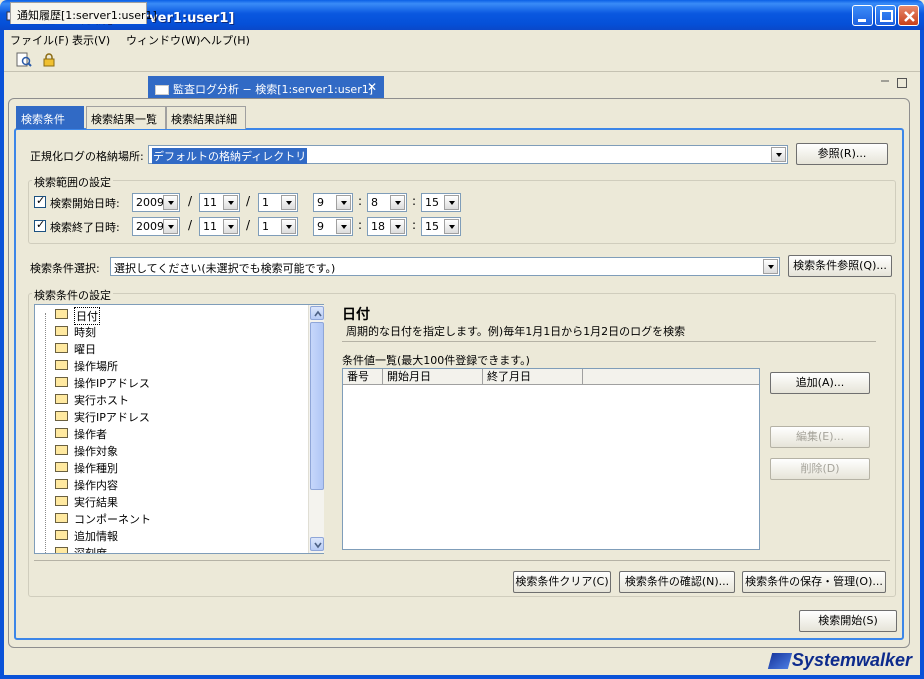 Image resolution: width=924 pixels, height=679 pixels. I want to click on menu-window: ウィンドウ(W), so click(163, 40).